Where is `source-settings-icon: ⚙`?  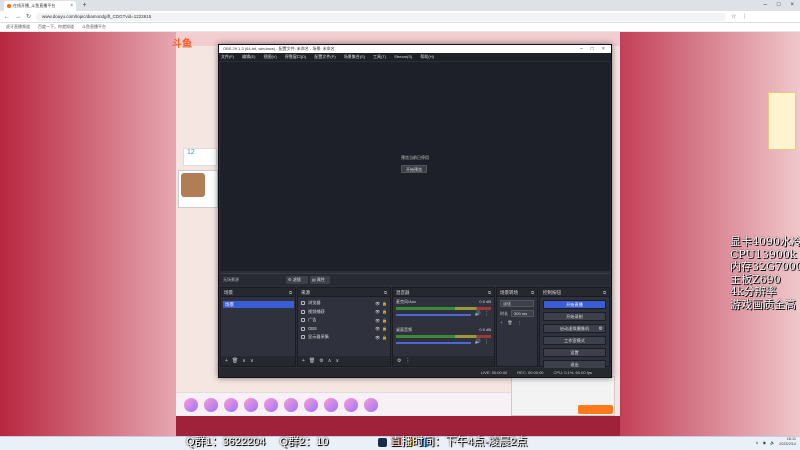 source-settings-icon: ⚙ is located at coordinates (321, 361).